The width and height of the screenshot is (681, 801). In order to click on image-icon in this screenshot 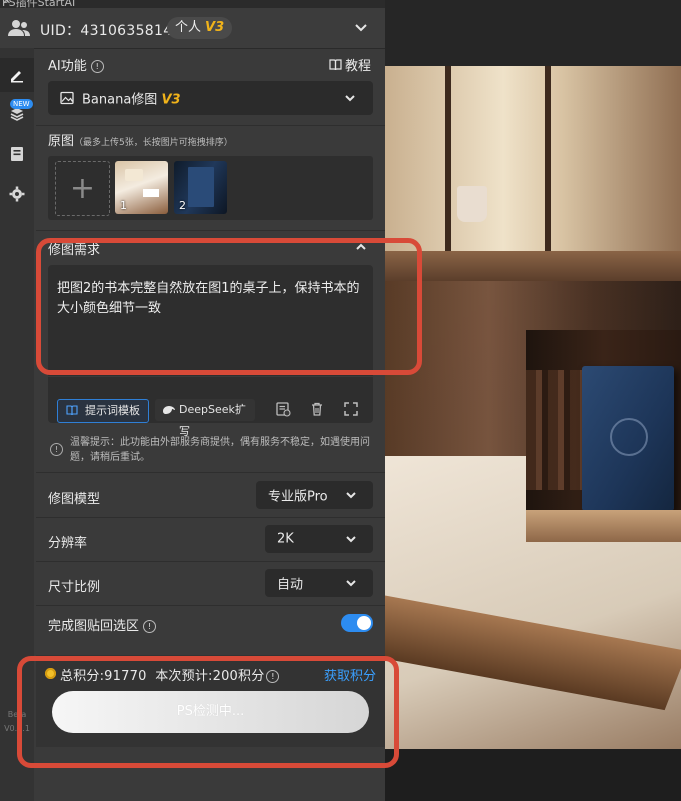, I will do `click(67, 98)`.